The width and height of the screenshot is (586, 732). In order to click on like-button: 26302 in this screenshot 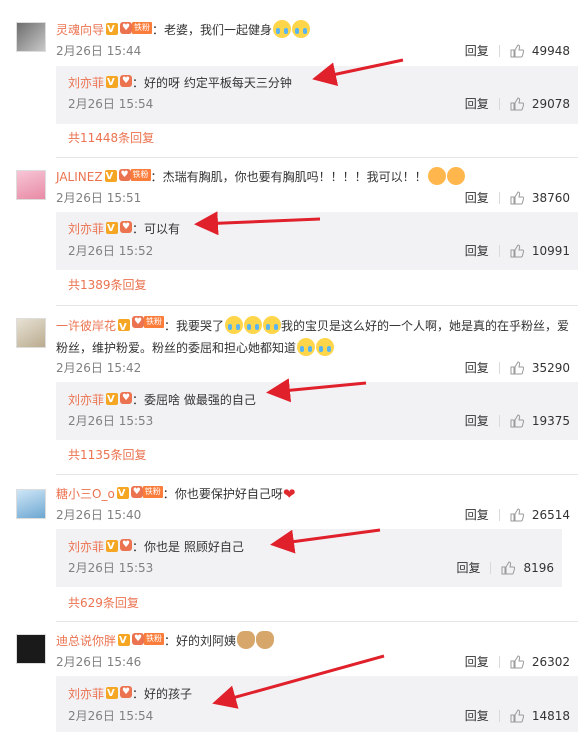, I will do `click(540, 662)`.